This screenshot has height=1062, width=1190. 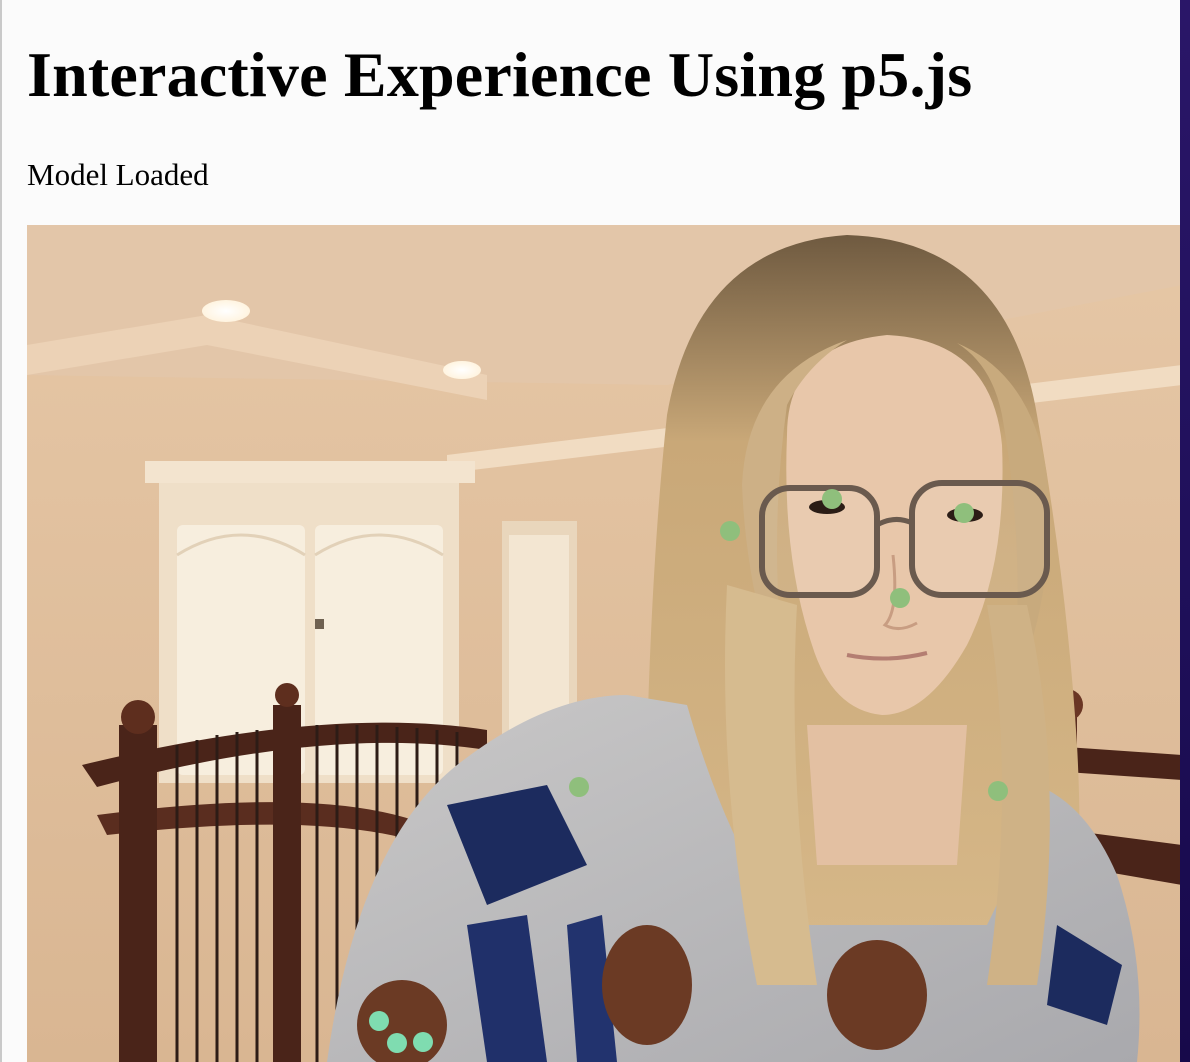 What do you see at coordinates (887, 795) in the screenshot?
I see `person-neck` at bounding box center [887, 795].